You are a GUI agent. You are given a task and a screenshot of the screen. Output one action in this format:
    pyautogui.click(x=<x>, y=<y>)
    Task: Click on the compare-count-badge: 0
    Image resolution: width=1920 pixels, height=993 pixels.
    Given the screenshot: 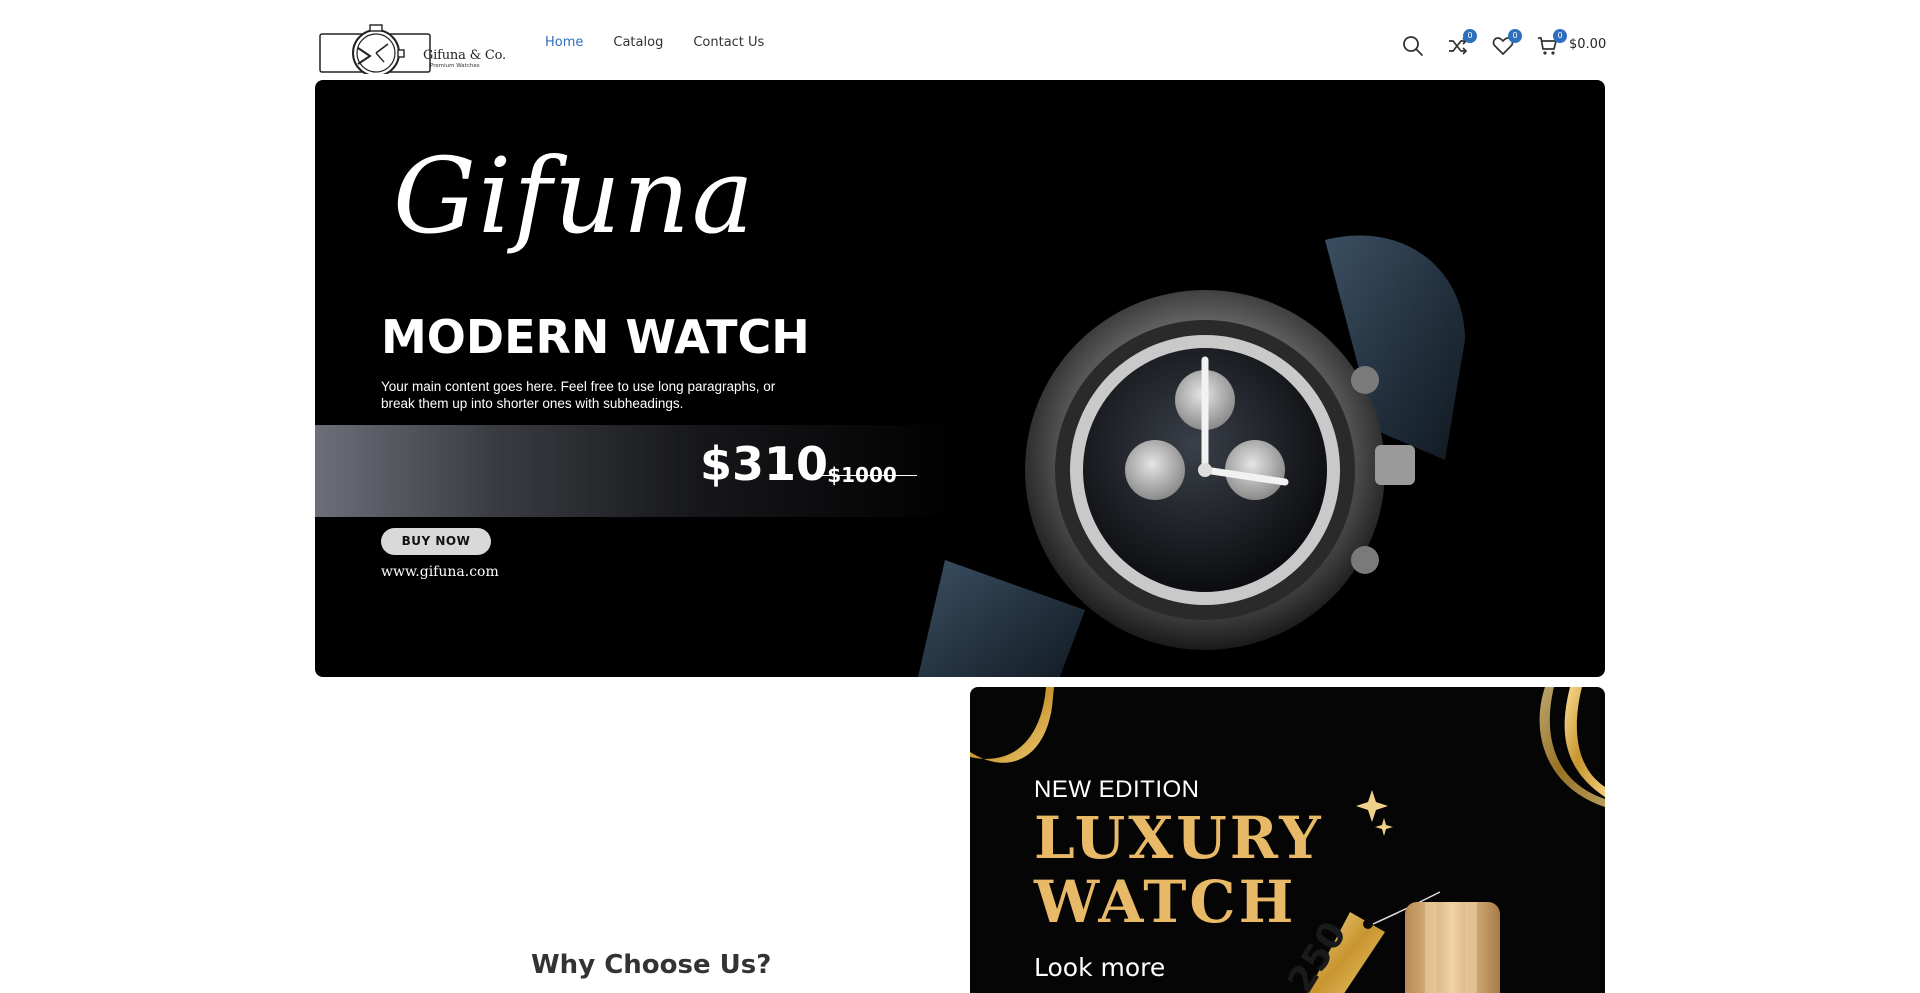 What is the action you would take?
    pyautogui.click(x=1470, y=36)
    